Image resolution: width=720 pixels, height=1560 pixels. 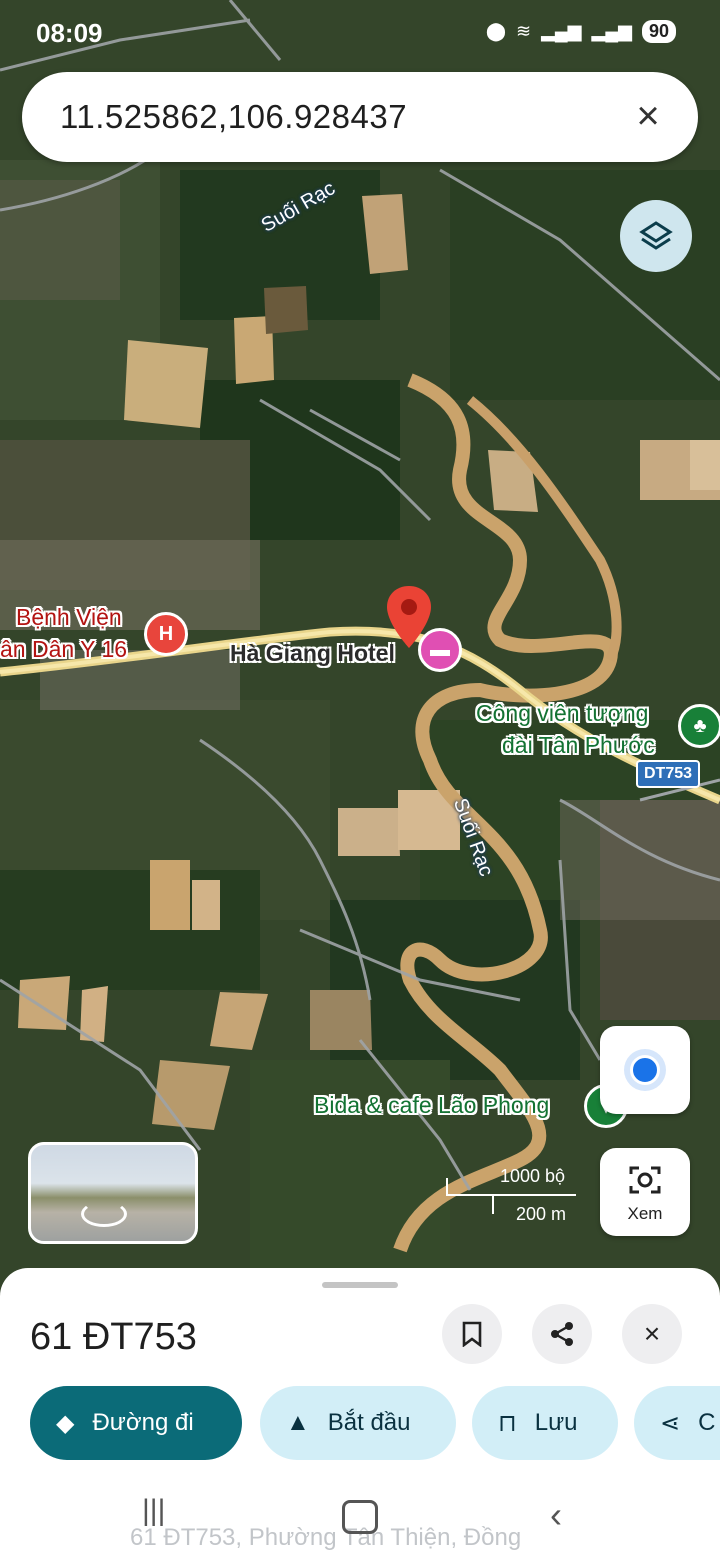 What do you see at coordinates (369, 1422) in the screenshot?
I see `start-label: Bắt đầu` at bounding box center [369, 1422].